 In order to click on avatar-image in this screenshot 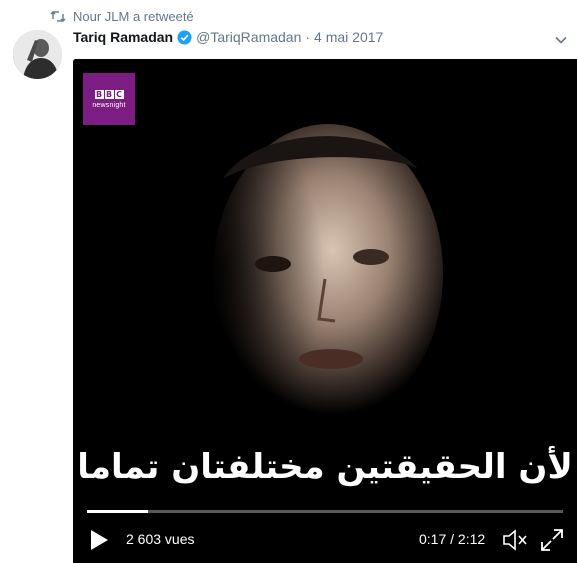, I will do `click(37, 54)`.